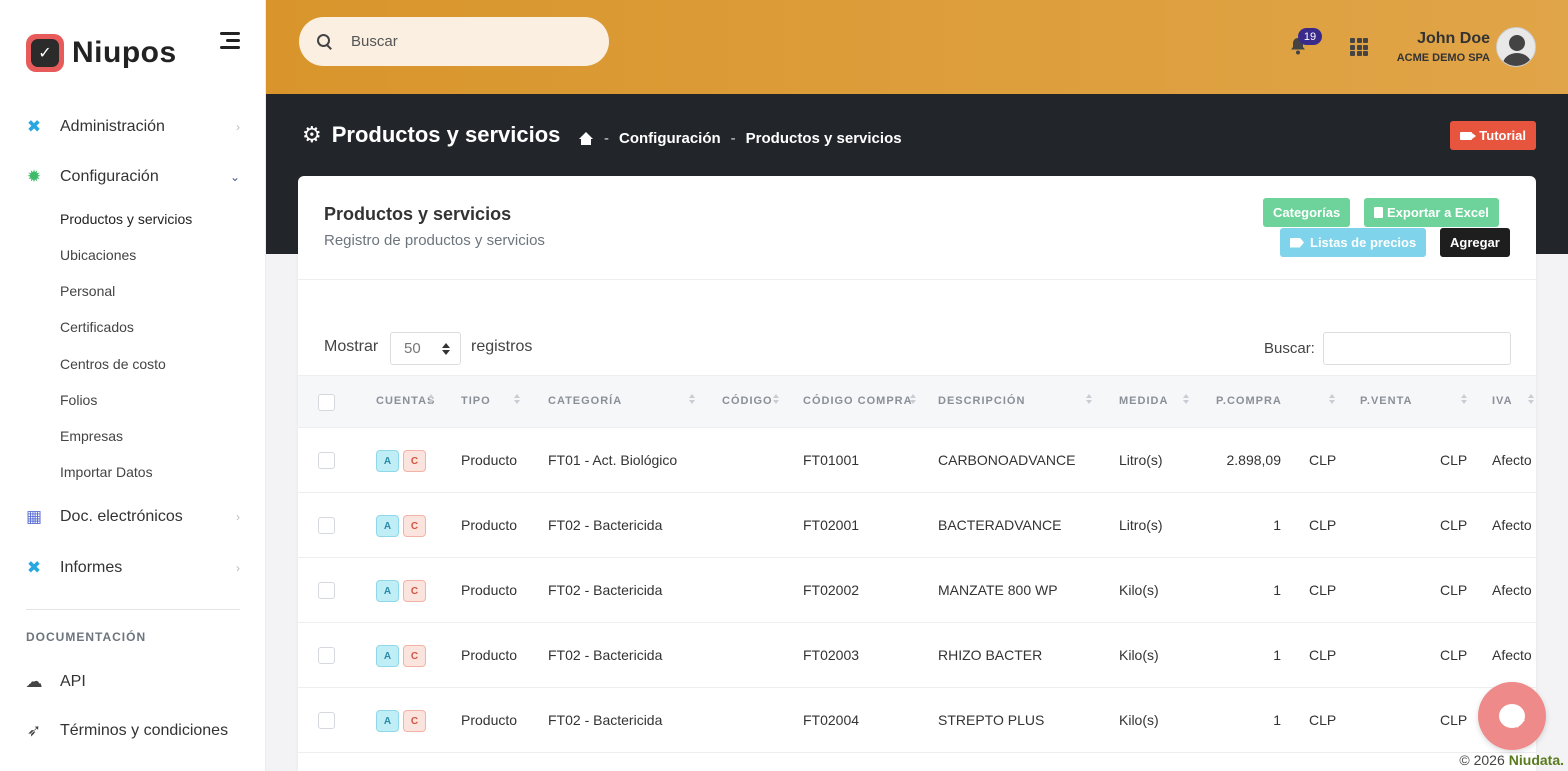 This screenshot has height=771, width=1568. Describe the element at coordinates (586, 138) in the screenshot. I see `home-icon` at that location.